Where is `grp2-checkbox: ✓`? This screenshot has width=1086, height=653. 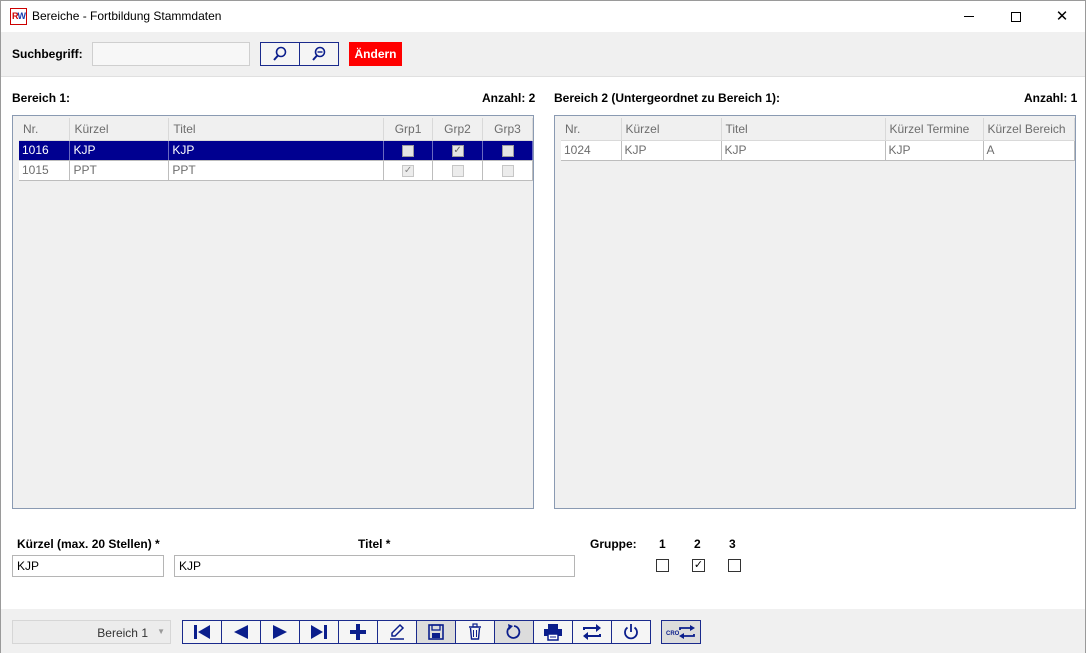 grp2-checkbox: ✓ is located at coordinates (457, 150).